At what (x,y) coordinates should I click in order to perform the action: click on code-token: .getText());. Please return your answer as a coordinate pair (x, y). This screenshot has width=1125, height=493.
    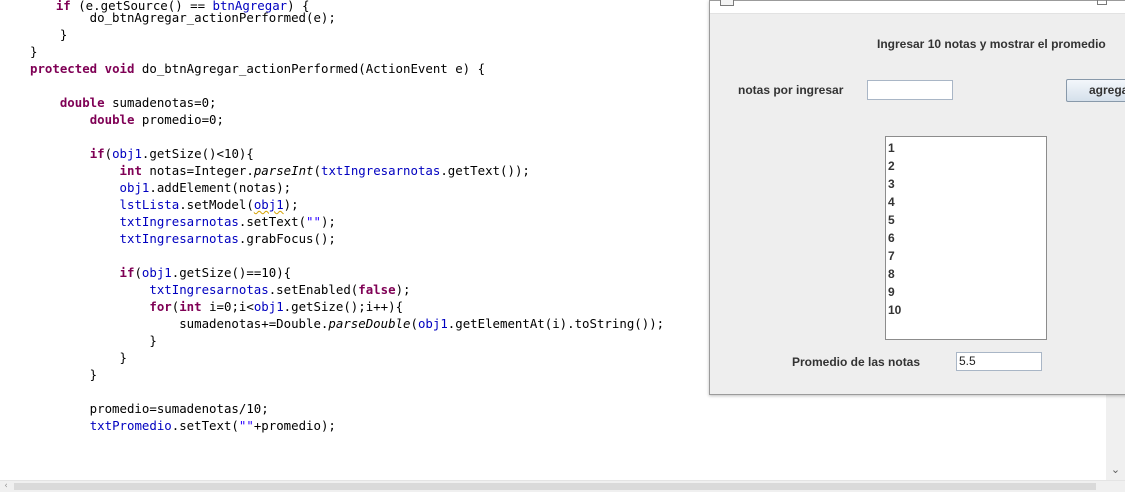
    Looking at the image, I should click on (485, 170).